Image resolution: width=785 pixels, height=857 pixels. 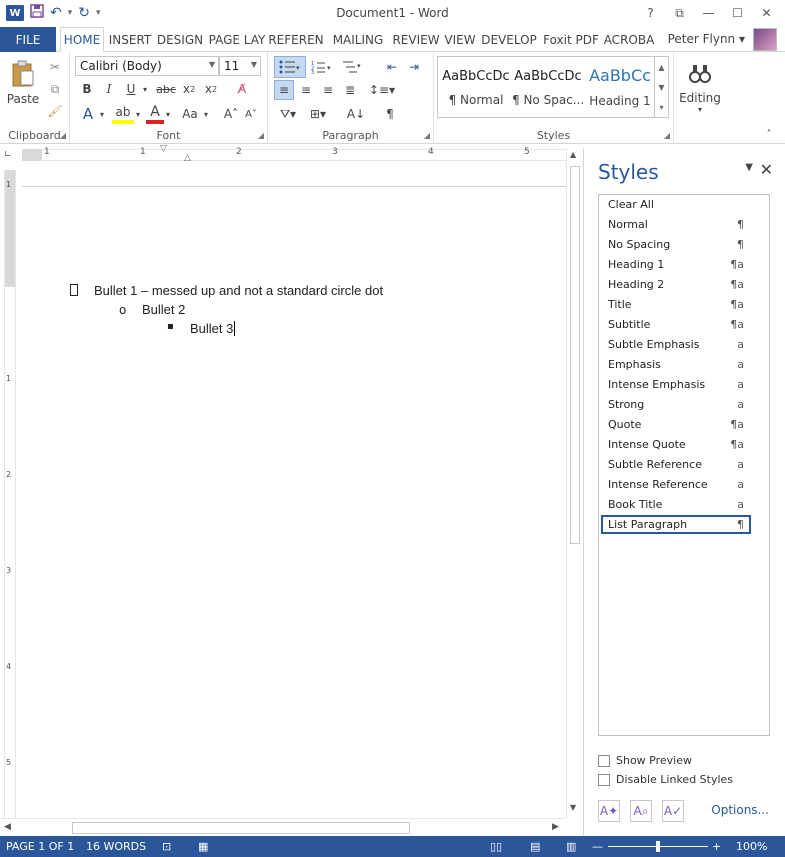 I want to click on borders-icon: ⊞▾, so click(x=318, y=114).